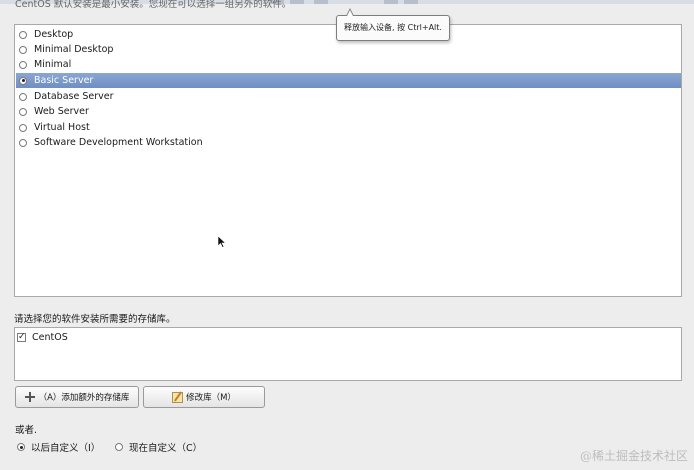 This screenshot has height=470, width=694. Describe the element at coordinates (348, 354) in the screenshot. I see `repo-list: ✓ CentOS` at that location.